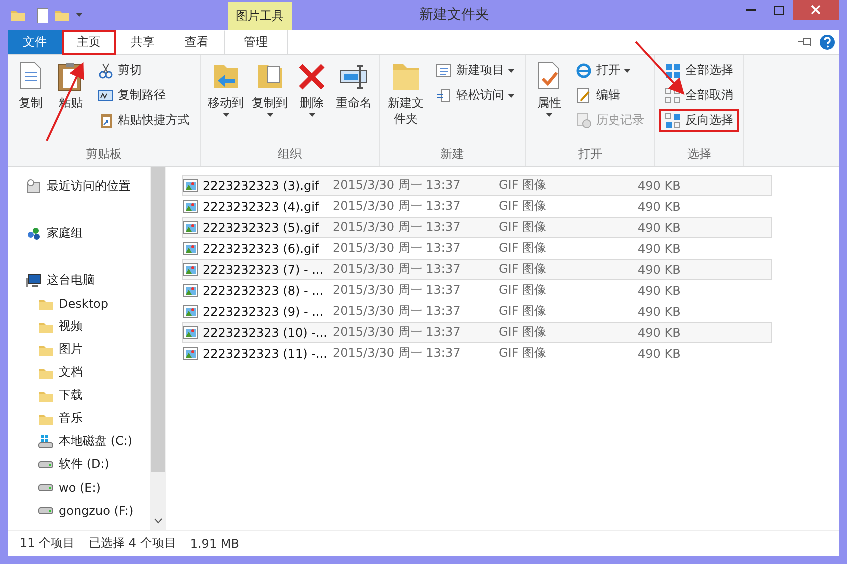 The width and height of the screenshot is (847, 564). Describe the element at coordinates (477, 332) in the screenshot. I see `file-row: 2223232323 (10) -... 2015/3/30 周一 13:37 GIF 图像 490 KB` at that location.